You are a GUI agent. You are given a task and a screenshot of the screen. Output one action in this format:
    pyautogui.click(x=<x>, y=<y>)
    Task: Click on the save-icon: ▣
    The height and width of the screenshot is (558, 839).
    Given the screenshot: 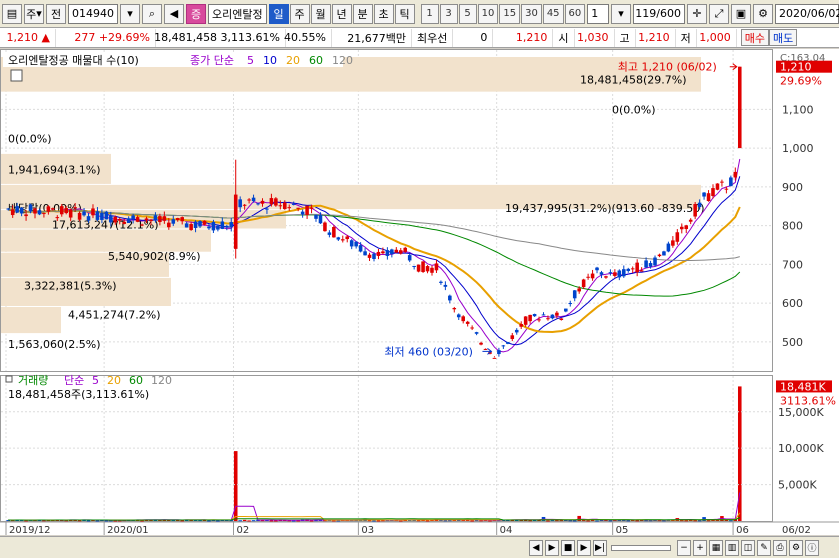 What is the action you would take?
    pyautogui.click(x=741, y=13)
    